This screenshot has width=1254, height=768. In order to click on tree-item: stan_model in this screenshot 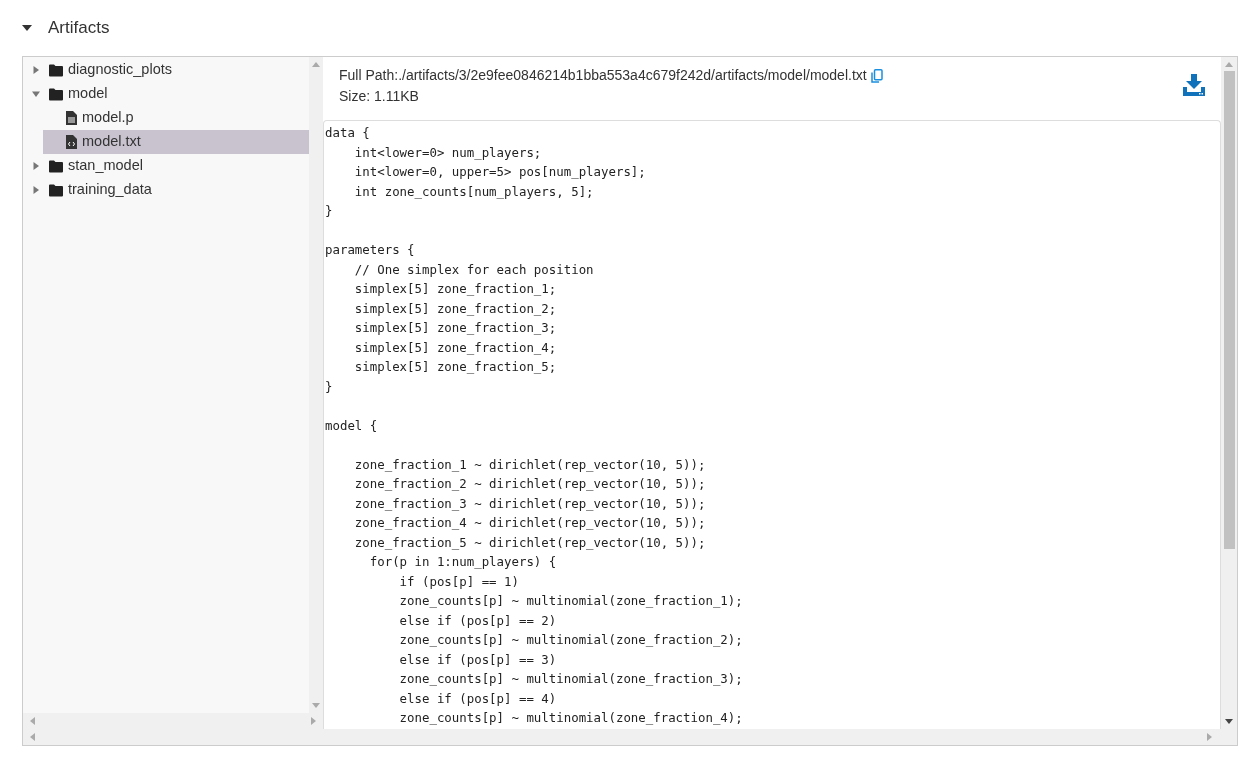, I will do `click(166, 166)`.